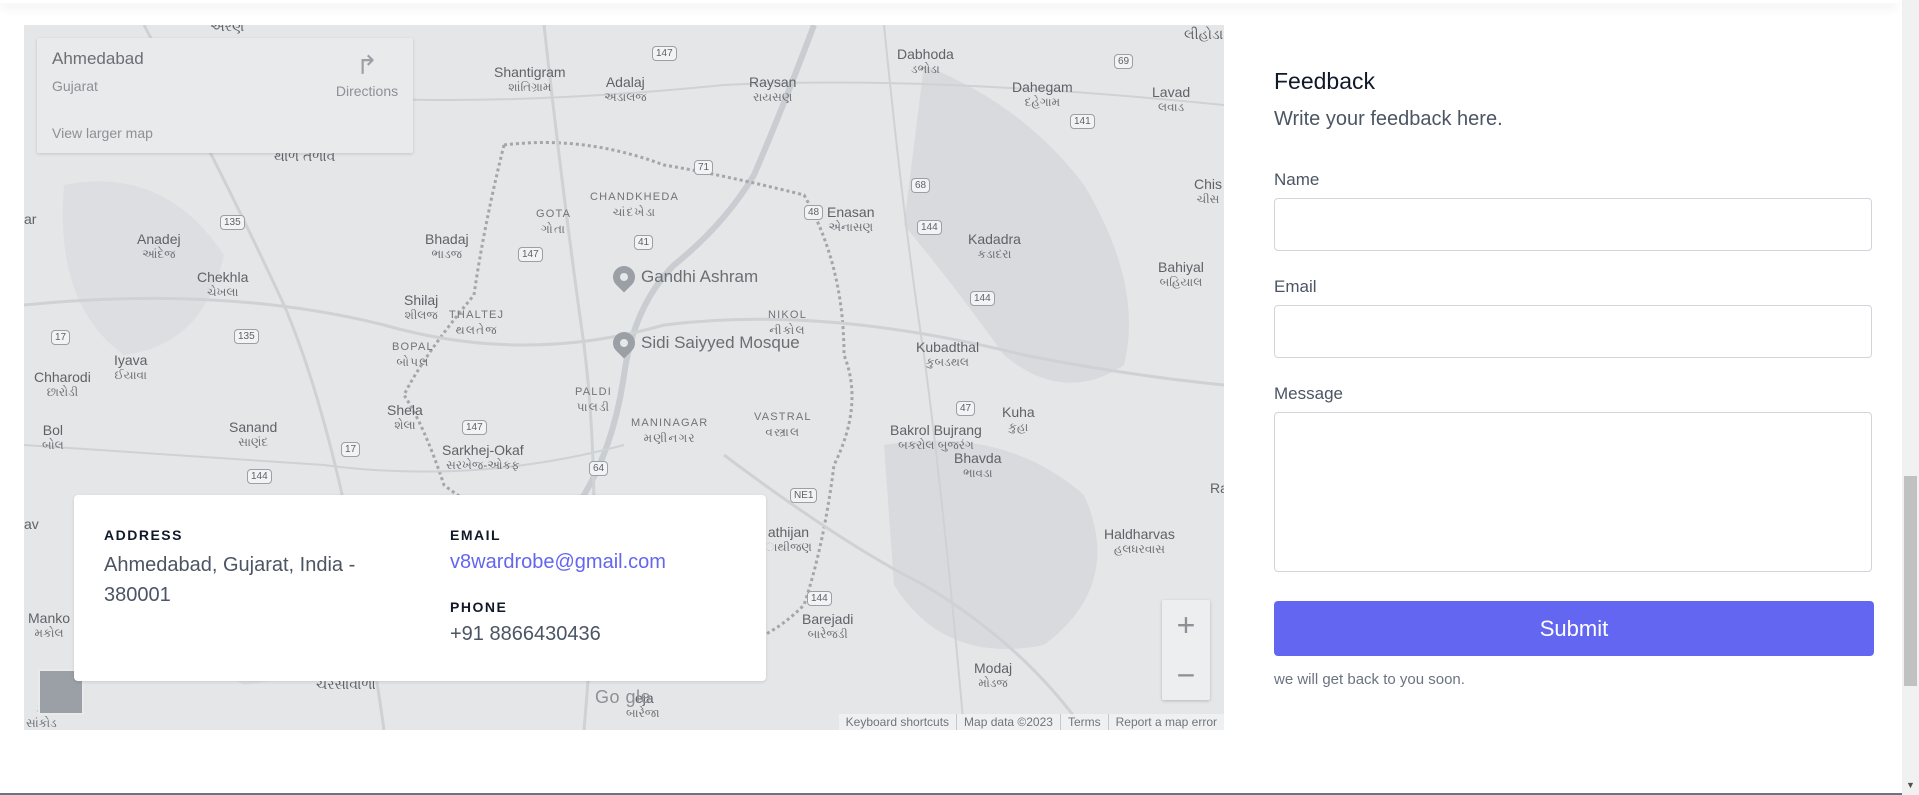 The height and width of the screenshot is (795, 1919). What do you see at coordinates (670, 431) in the screenshot?
I see `map-label-area: MANINAGAR મણીનગર` at bounding box center [670, 431].